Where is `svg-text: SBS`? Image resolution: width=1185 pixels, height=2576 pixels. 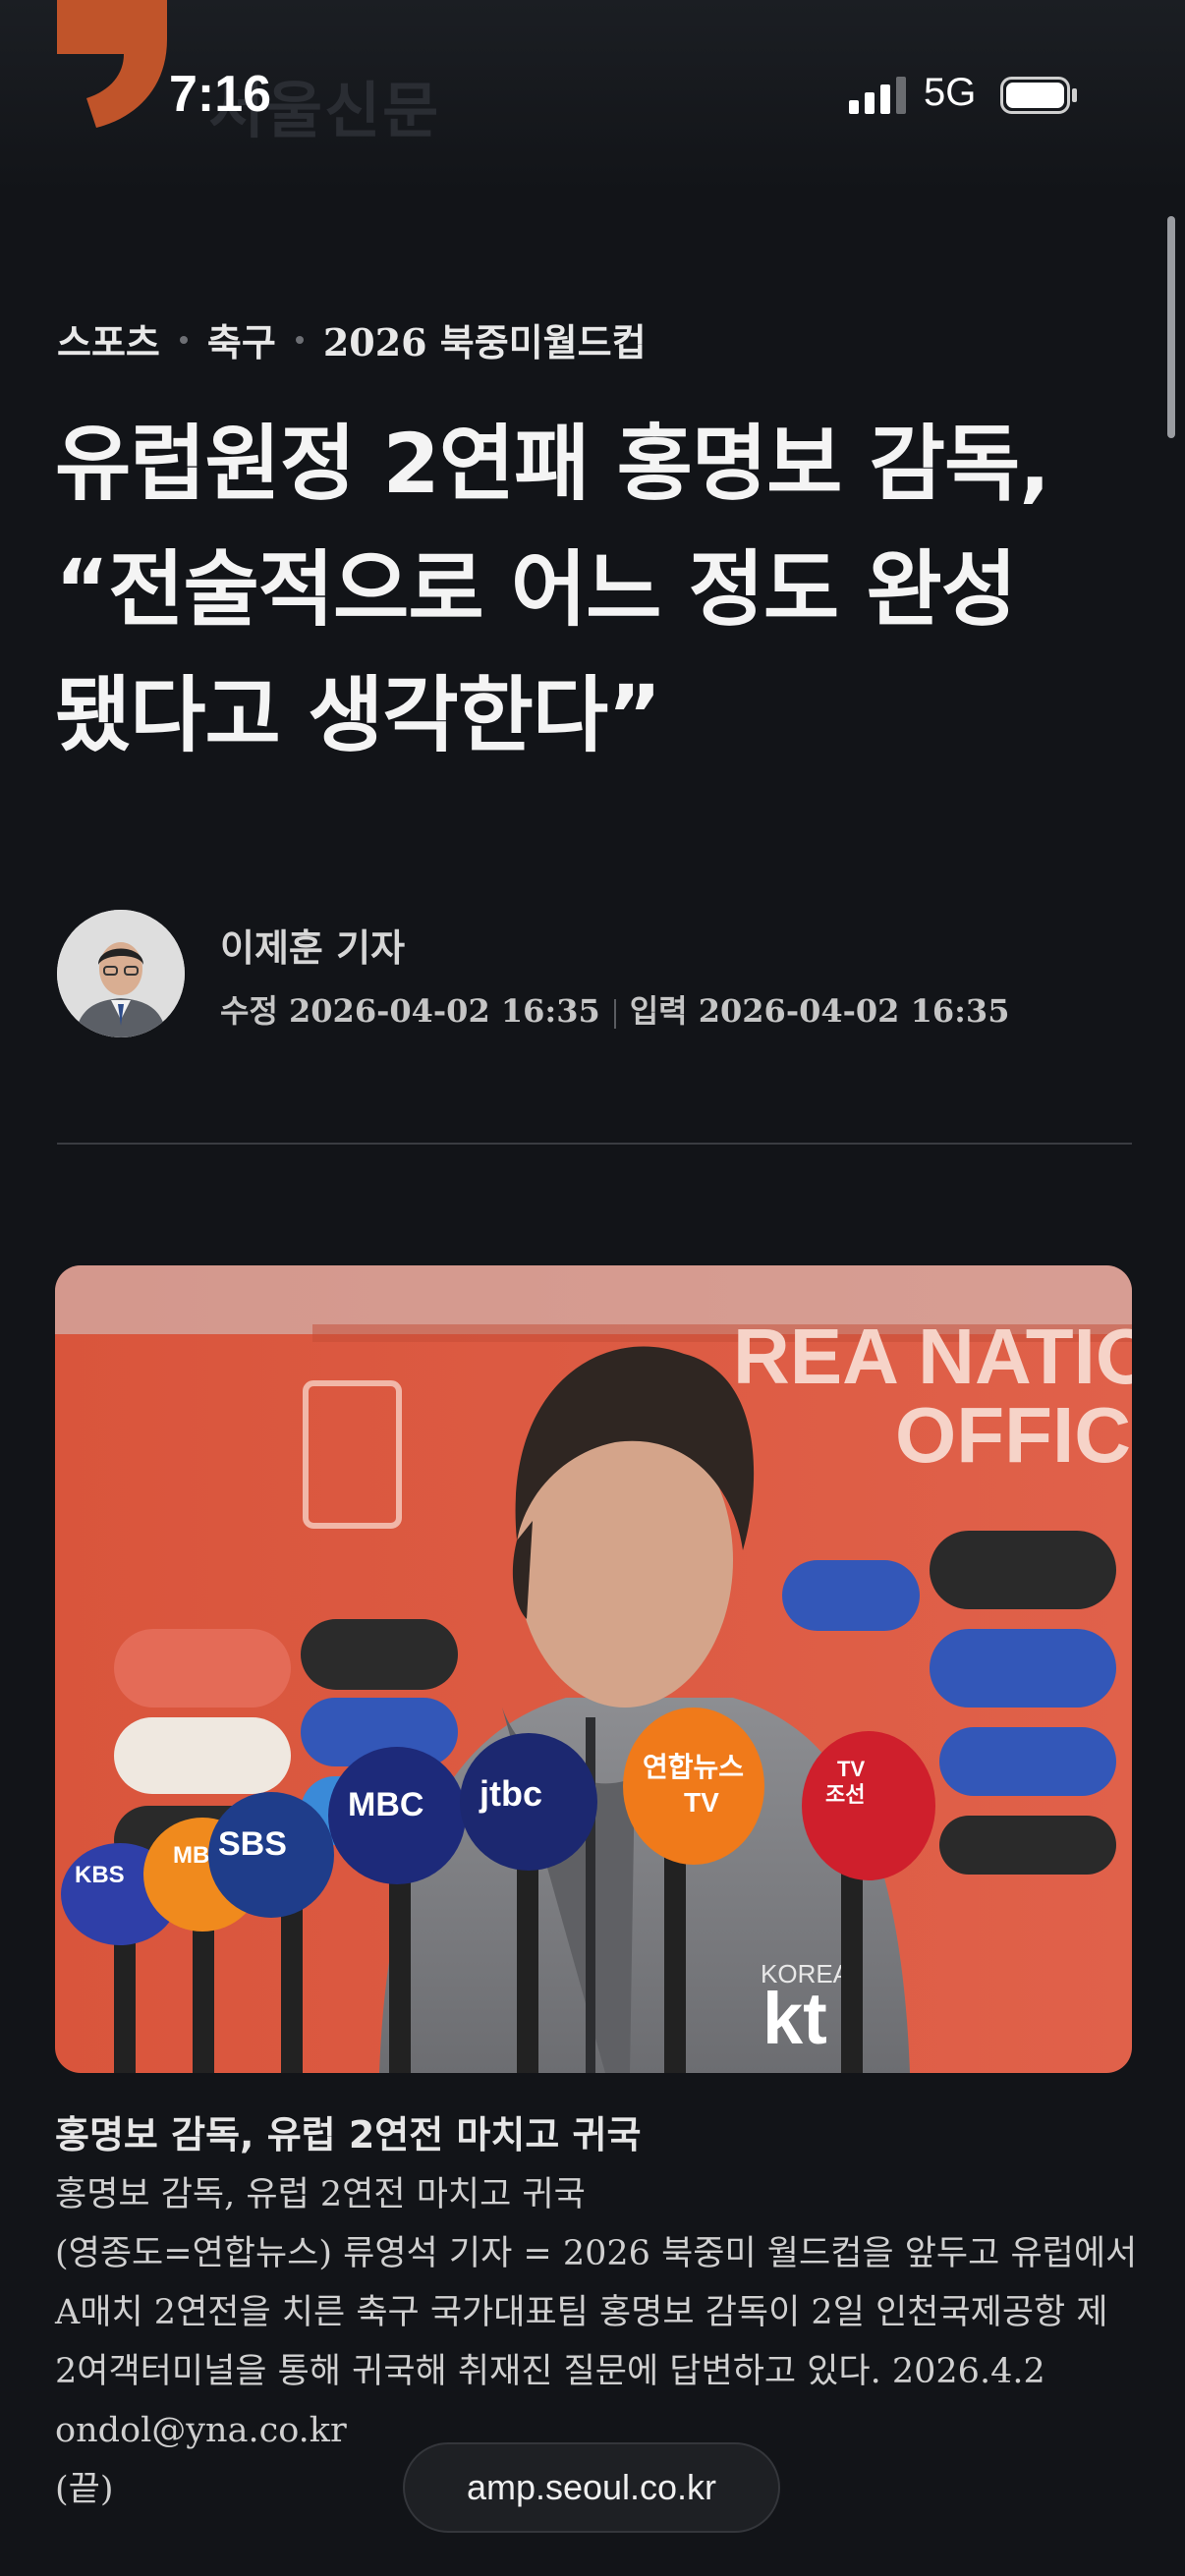
svg-text: SBS is located at coordinates (253, 1844).